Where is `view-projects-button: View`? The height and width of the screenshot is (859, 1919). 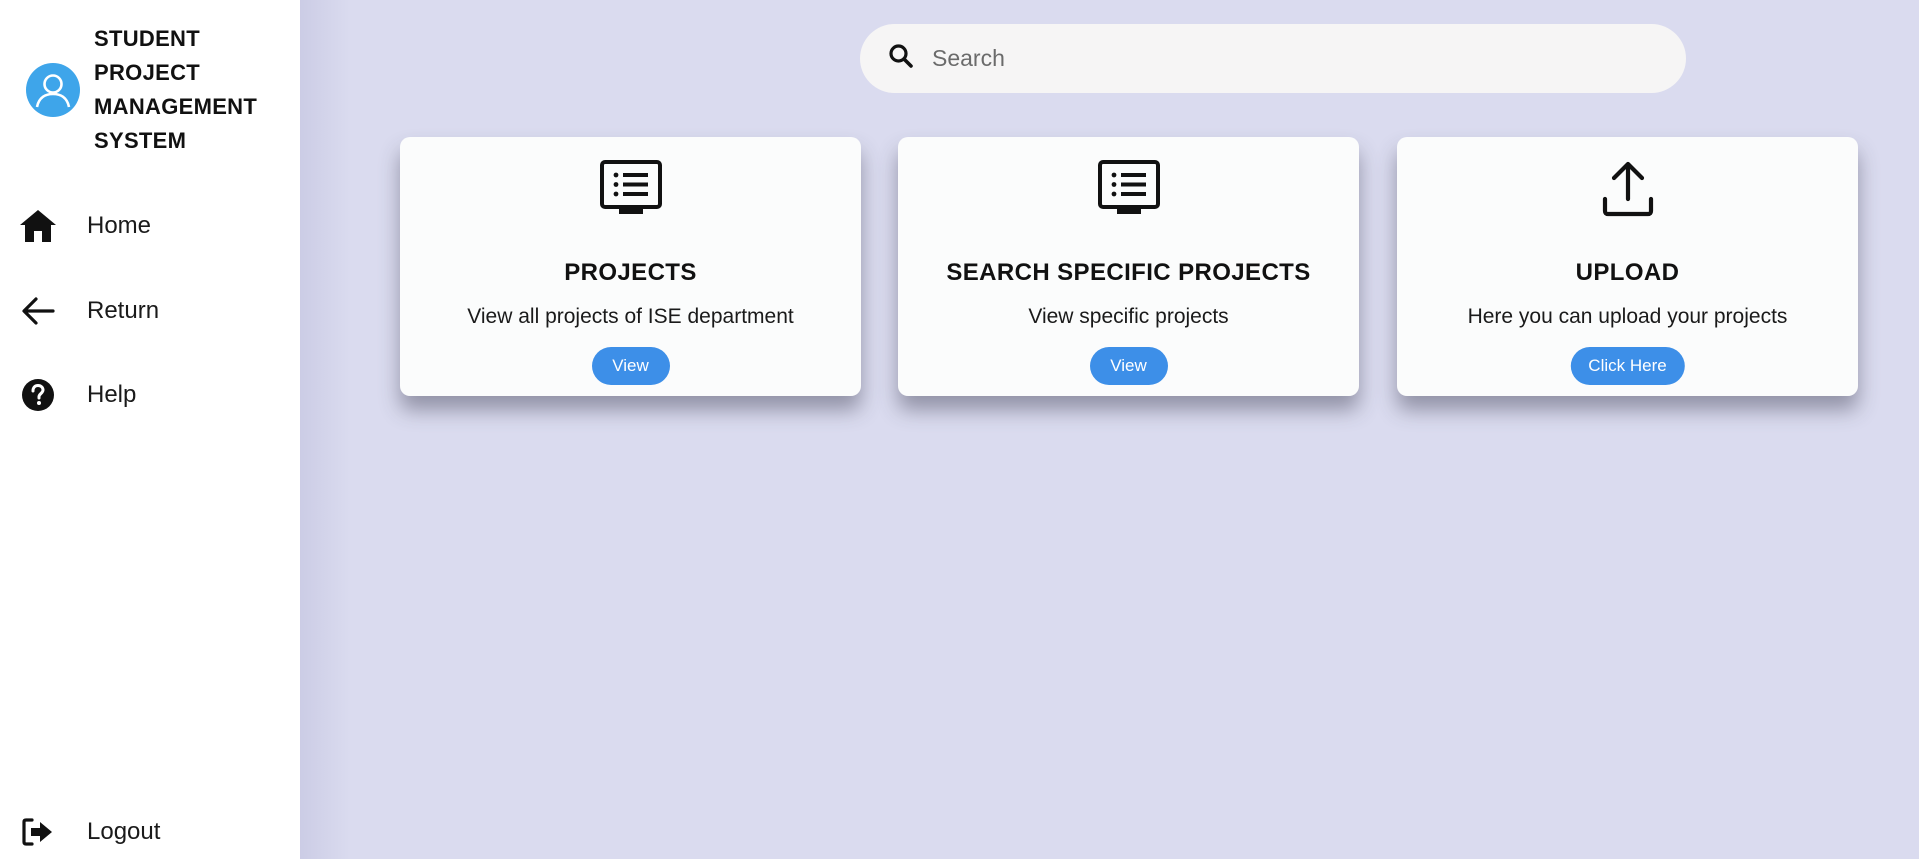
view-projects-button: View is located at coordinates (630, 366).